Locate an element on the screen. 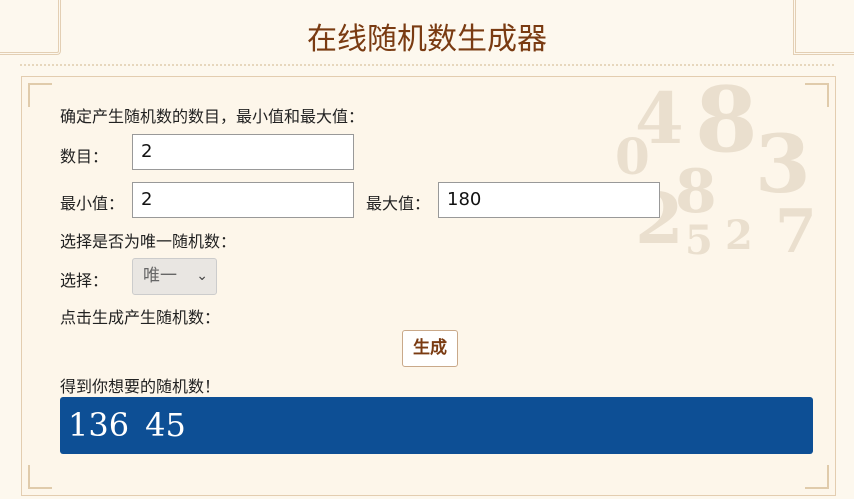 Image resolution: width=854 pixels, height=499 pixels. panel-corner-bl is located at coordinates (40, 477).